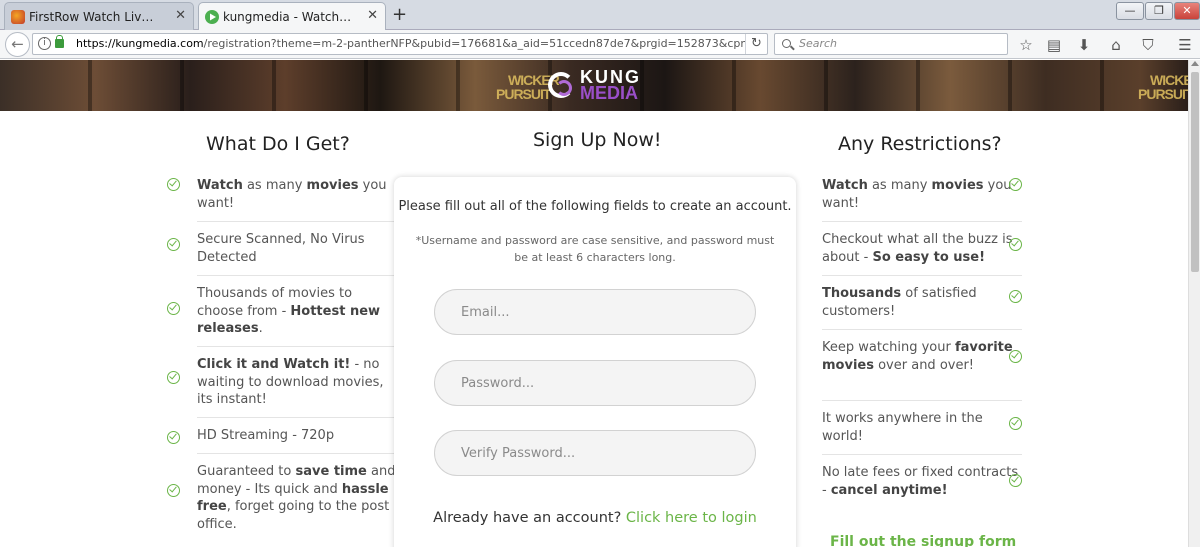 Image resolution: width=1200 pixels, height=547 pixels. Describe the element at coordinates (278, 144) in the screenshot. I see `left-column-title: What Do I Get?` at that location.